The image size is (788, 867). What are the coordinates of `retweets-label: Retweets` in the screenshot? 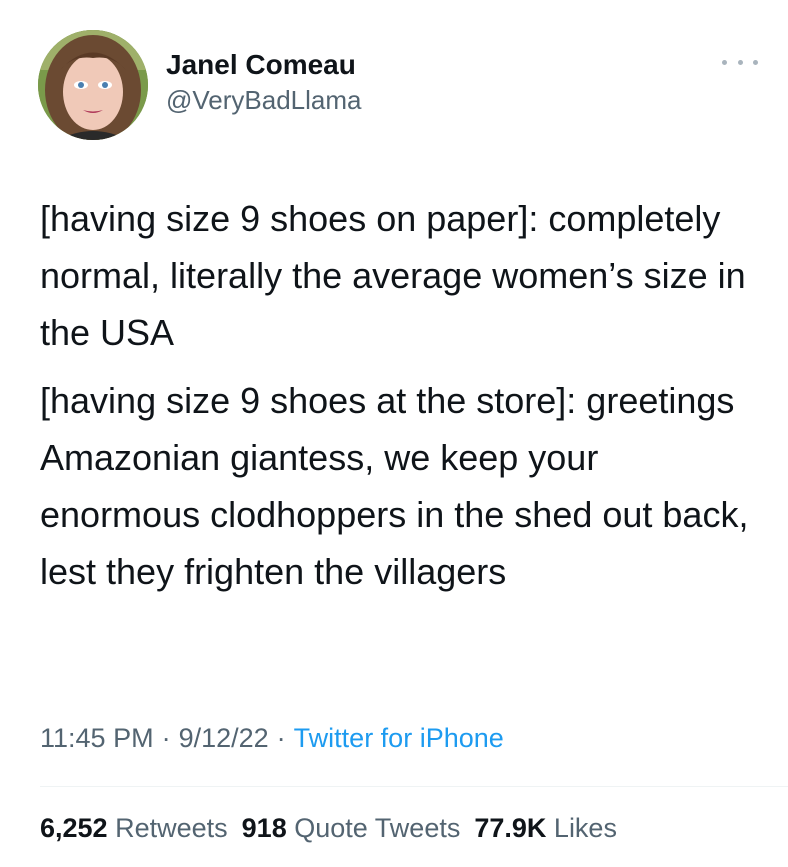 It's located at (171, 828).